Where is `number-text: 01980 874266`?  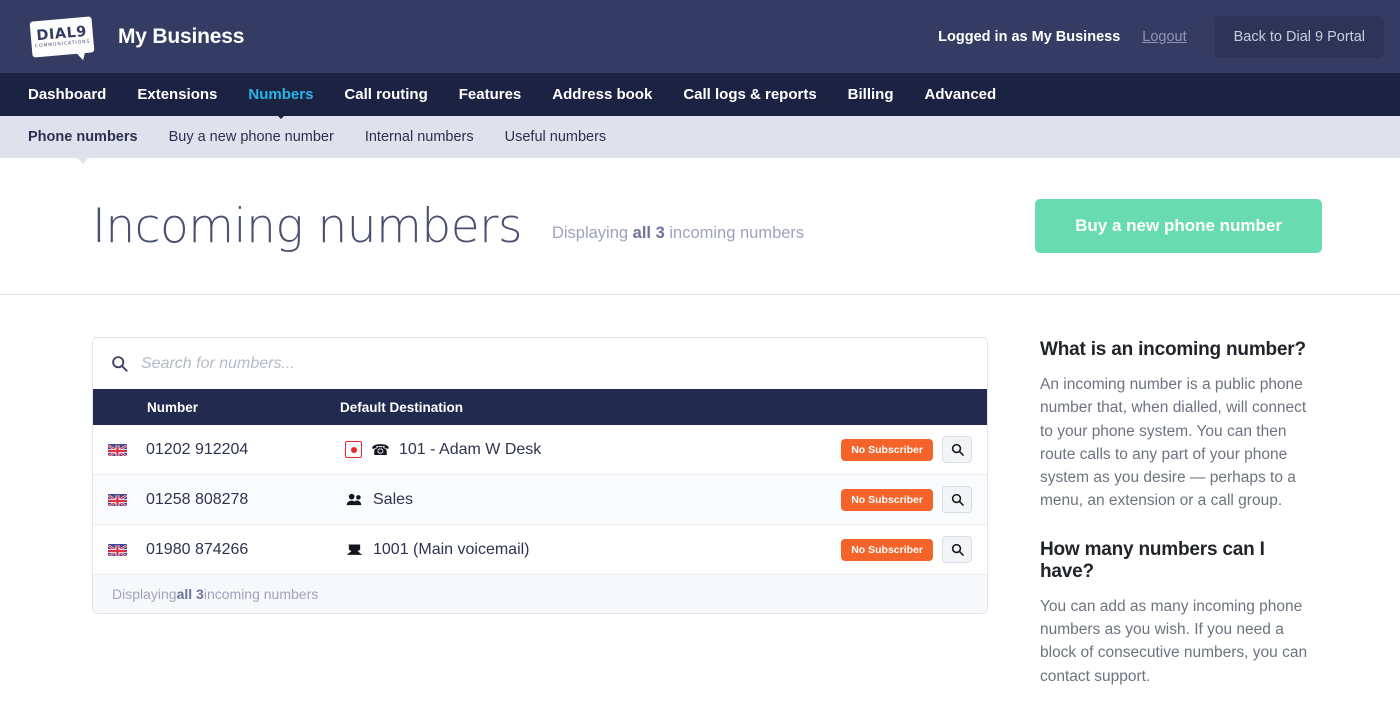
number-text: 01980 874266 is located at coordinates (197, 549).